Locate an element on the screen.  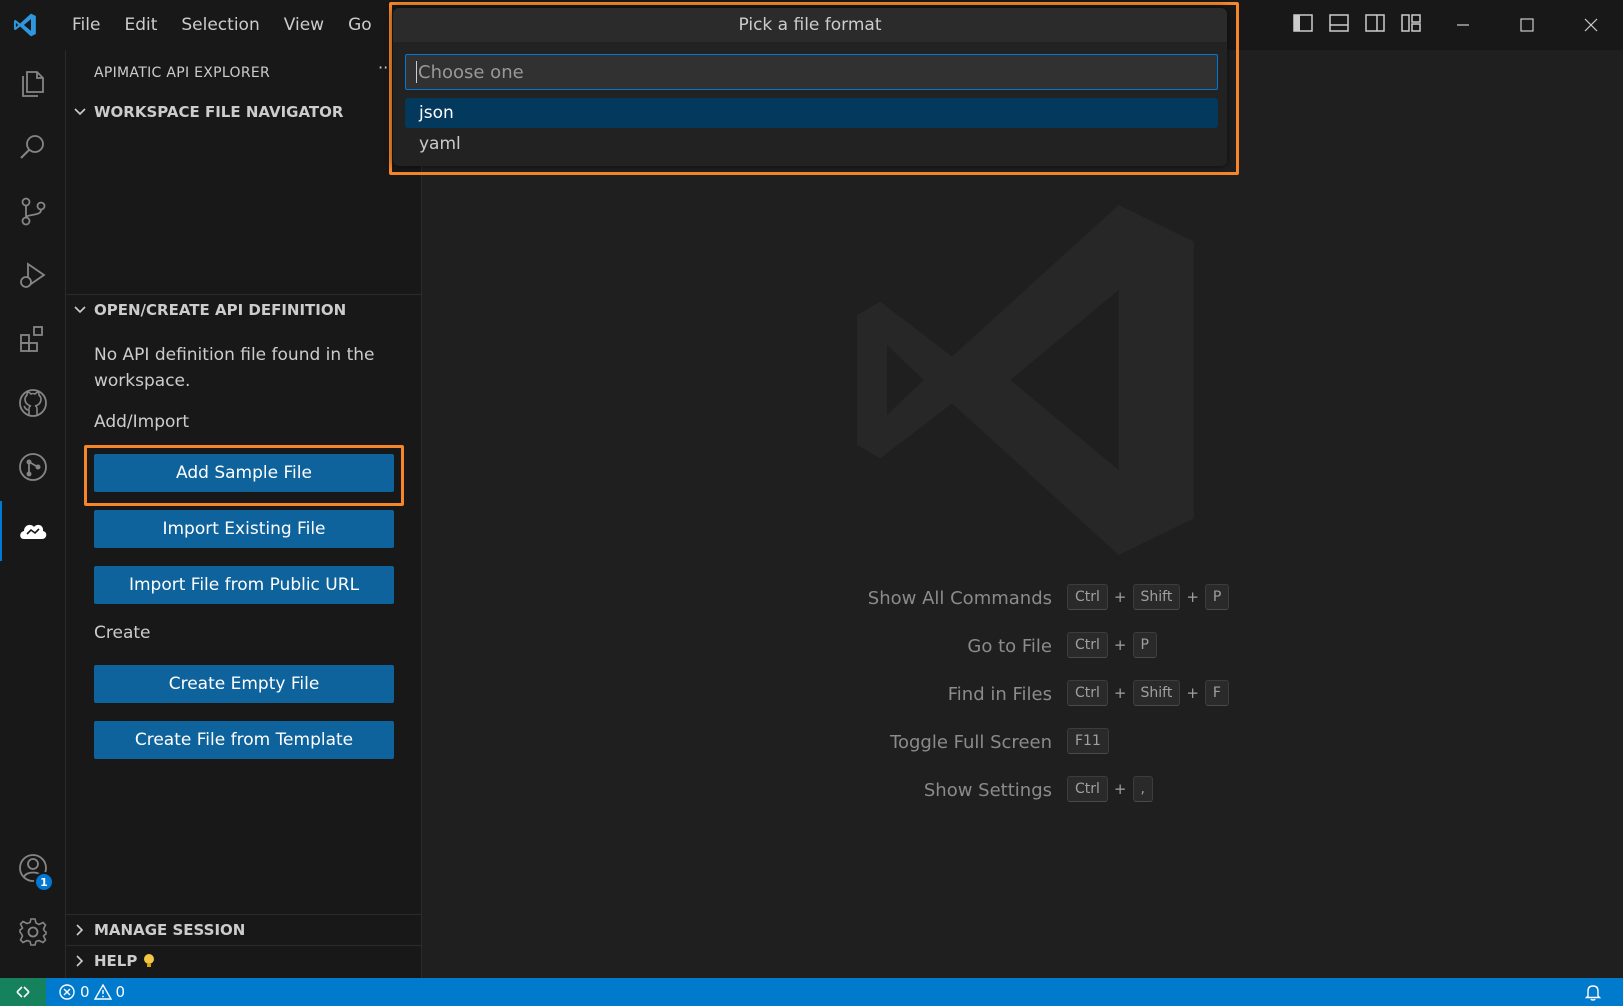
quick-pick-dialog: Pick a file format Choose one json yaml is located at coordinates (810, 87).